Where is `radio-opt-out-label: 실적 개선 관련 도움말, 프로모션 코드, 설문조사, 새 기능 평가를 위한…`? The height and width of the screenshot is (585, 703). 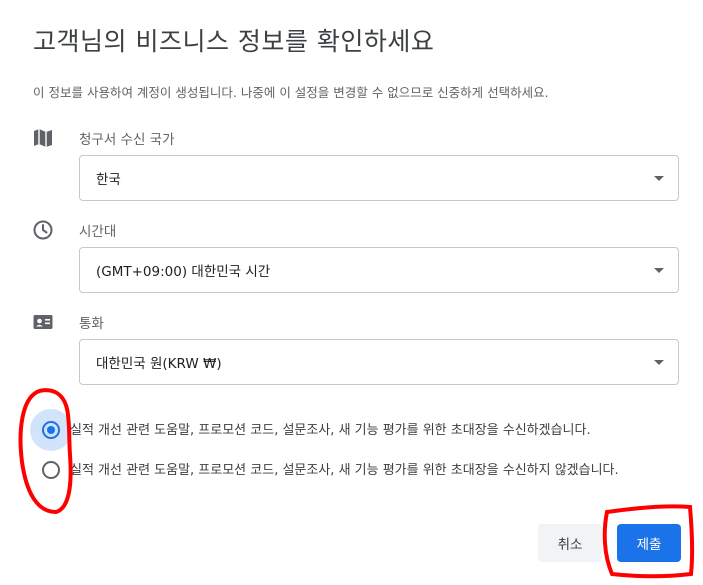 radio-opt-out-label: 실적 개선 관련 도움말, 프로모션 코드, 설문조사, 새 기능 평가를 위한… is located at coordinates (344, 470).